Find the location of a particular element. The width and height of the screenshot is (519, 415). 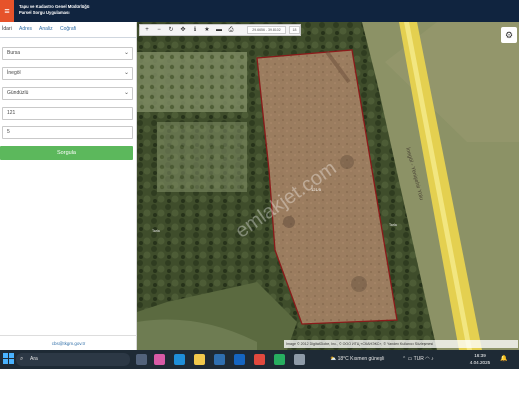

app-title-line2: Parsel Sorgu Uygulaması is located at coordinates (44, 12).